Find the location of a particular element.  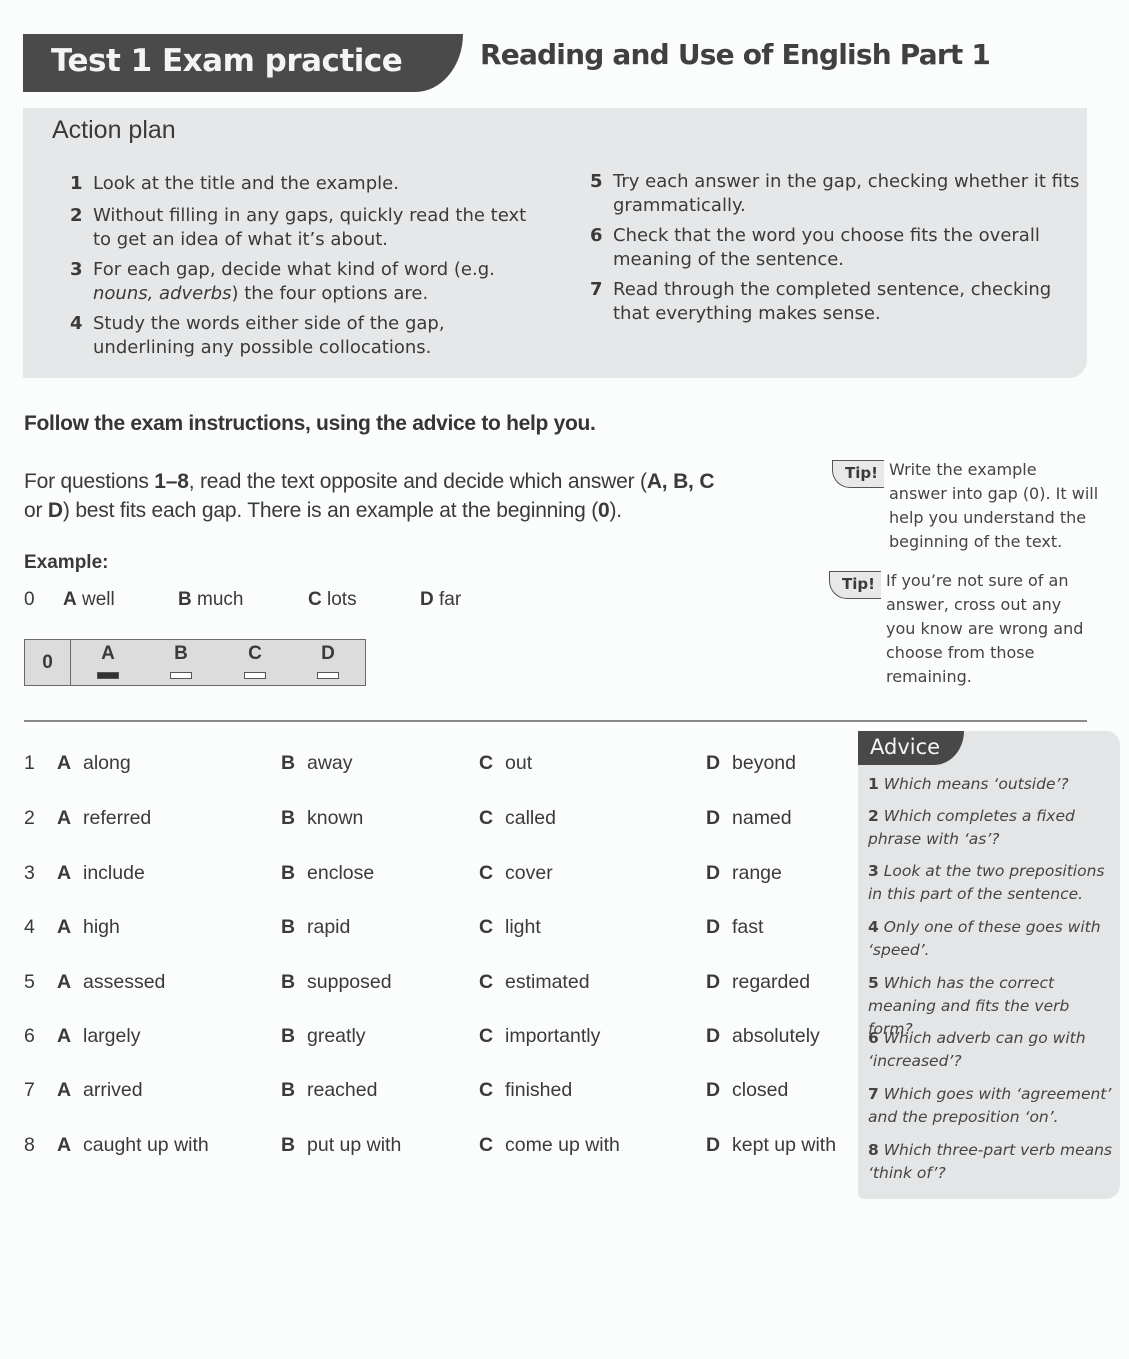

instr-bold: A, B, C is located at coordinates (680, 481).